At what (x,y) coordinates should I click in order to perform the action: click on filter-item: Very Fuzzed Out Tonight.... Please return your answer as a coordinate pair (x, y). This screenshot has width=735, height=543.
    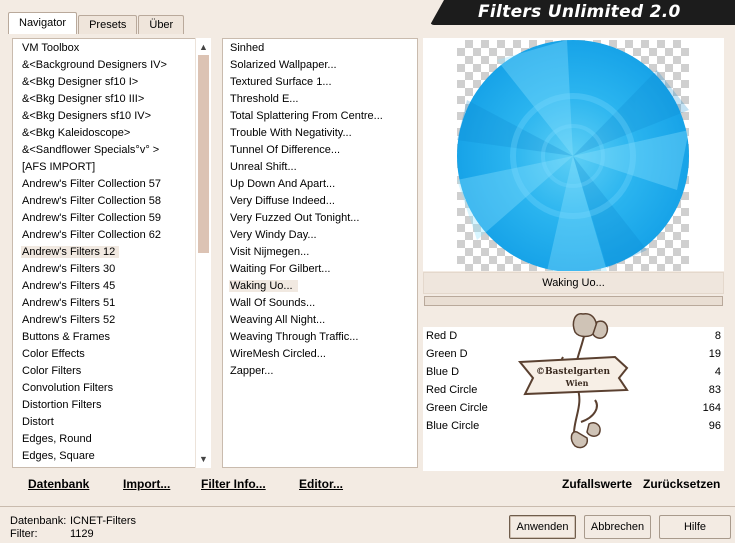
    Looking at the image, I should click on (320, 218).